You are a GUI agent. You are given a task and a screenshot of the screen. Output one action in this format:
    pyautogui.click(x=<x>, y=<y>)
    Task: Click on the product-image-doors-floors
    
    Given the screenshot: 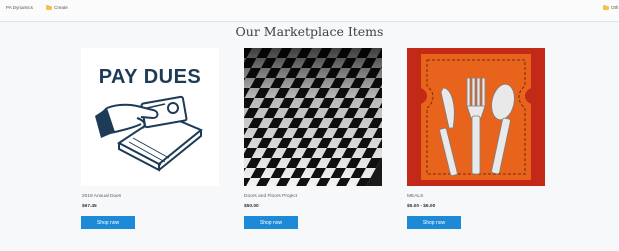 What is the action you would take?
    pyautogui.click(x=313, y=117)
    